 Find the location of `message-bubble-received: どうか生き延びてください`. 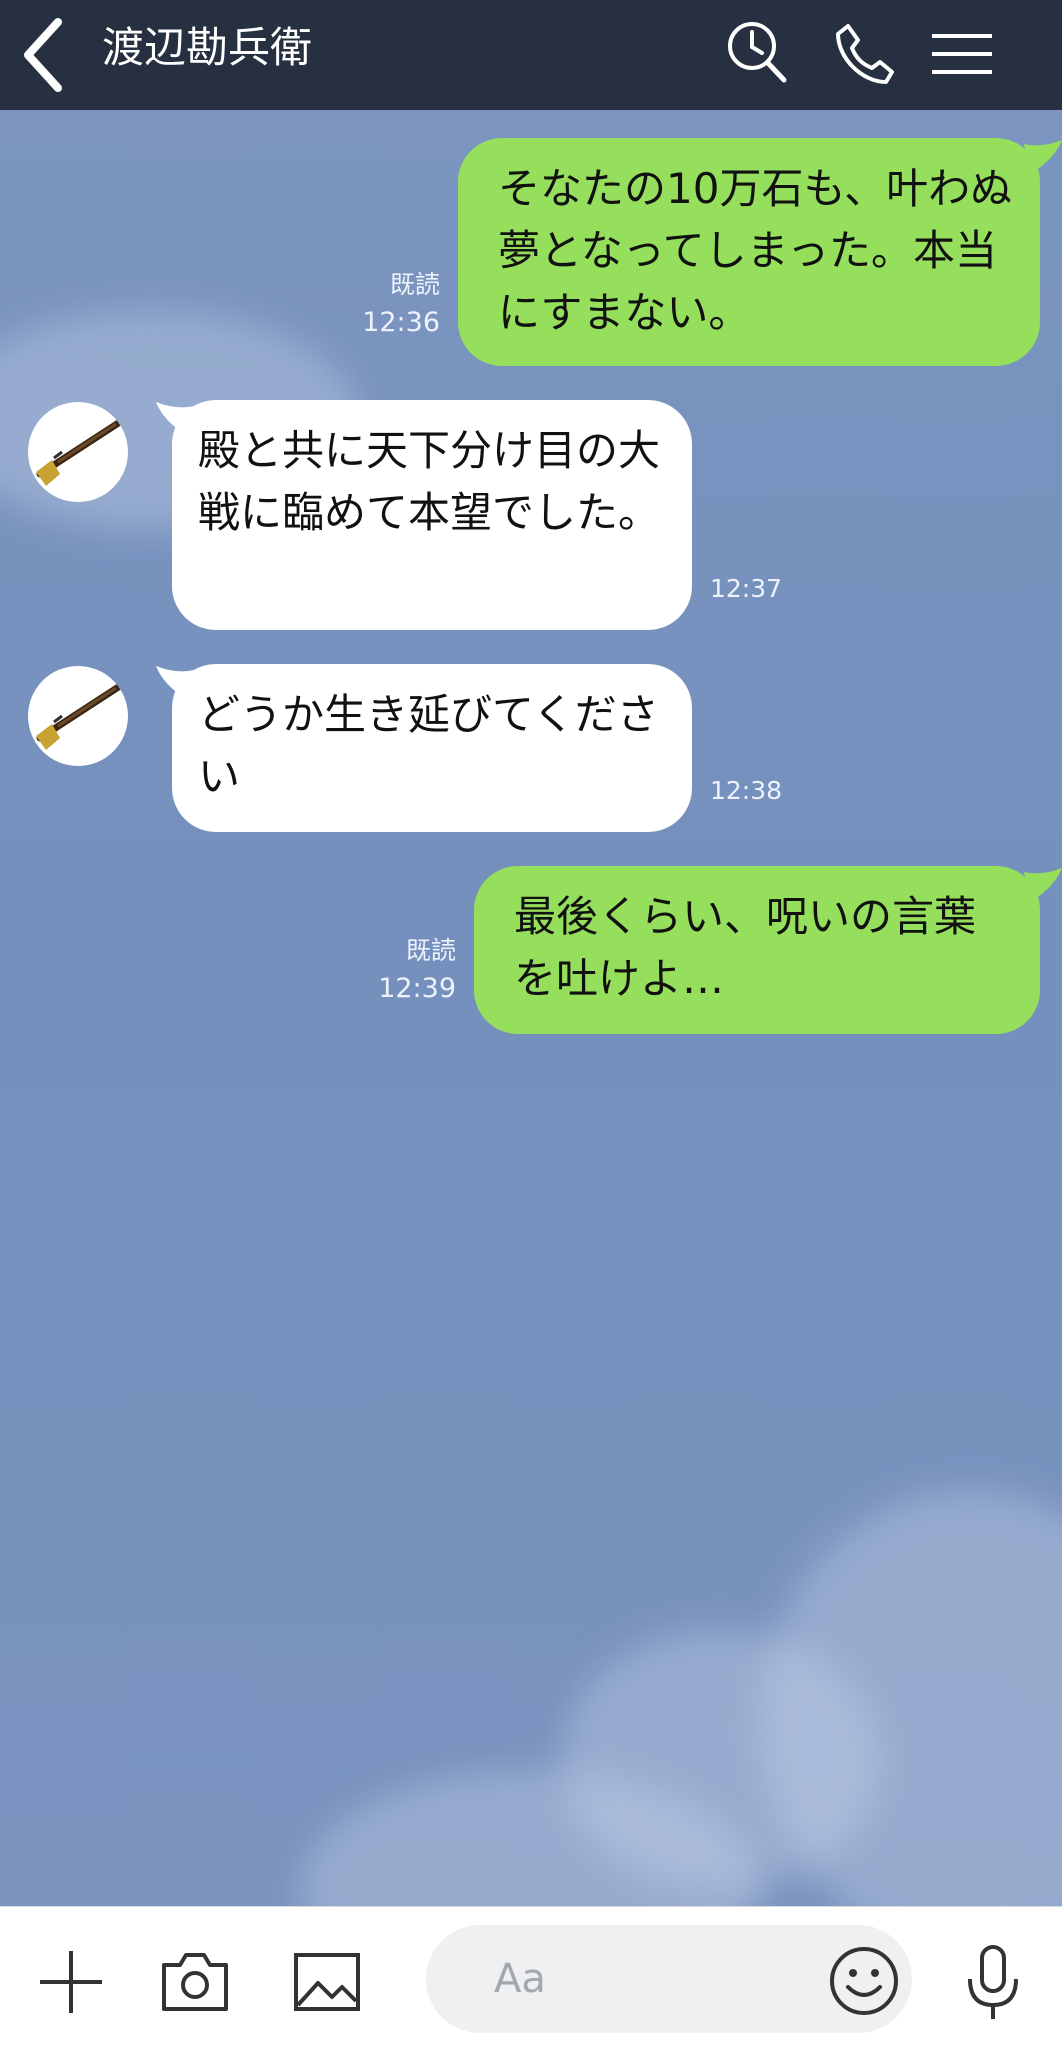

message-bubble-received: どうか生き延びてください is located at coordinates (432, 748).